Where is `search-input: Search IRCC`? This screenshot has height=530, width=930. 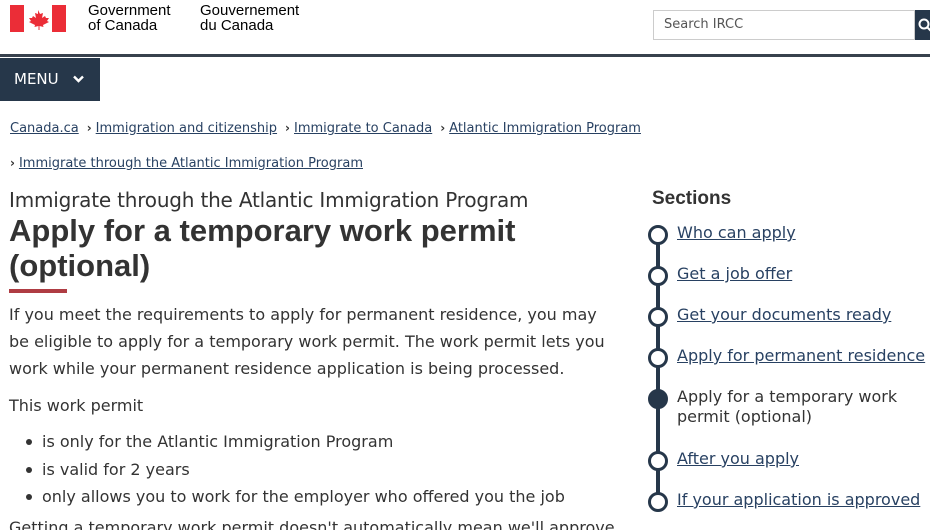
search-input: Search IRCC is located at coordinates (784, 25).